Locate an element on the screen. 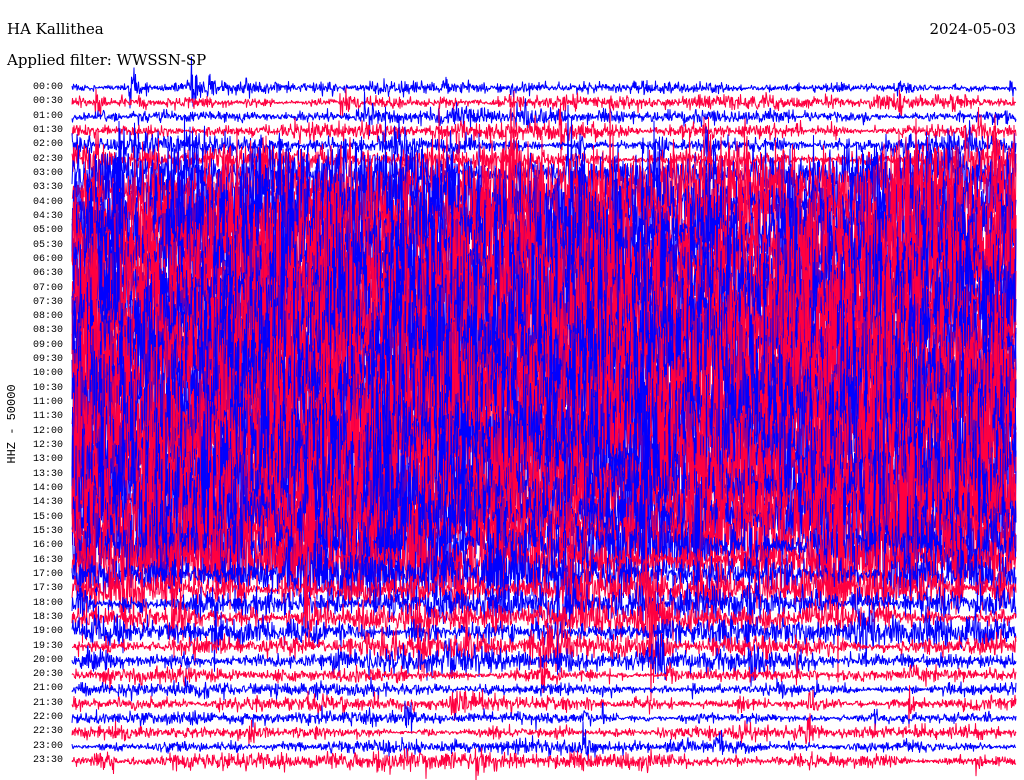 The height and width of the screenshot is (780, 1024). row-label-15-30: 15:30 is located at coordinates (47, 531).